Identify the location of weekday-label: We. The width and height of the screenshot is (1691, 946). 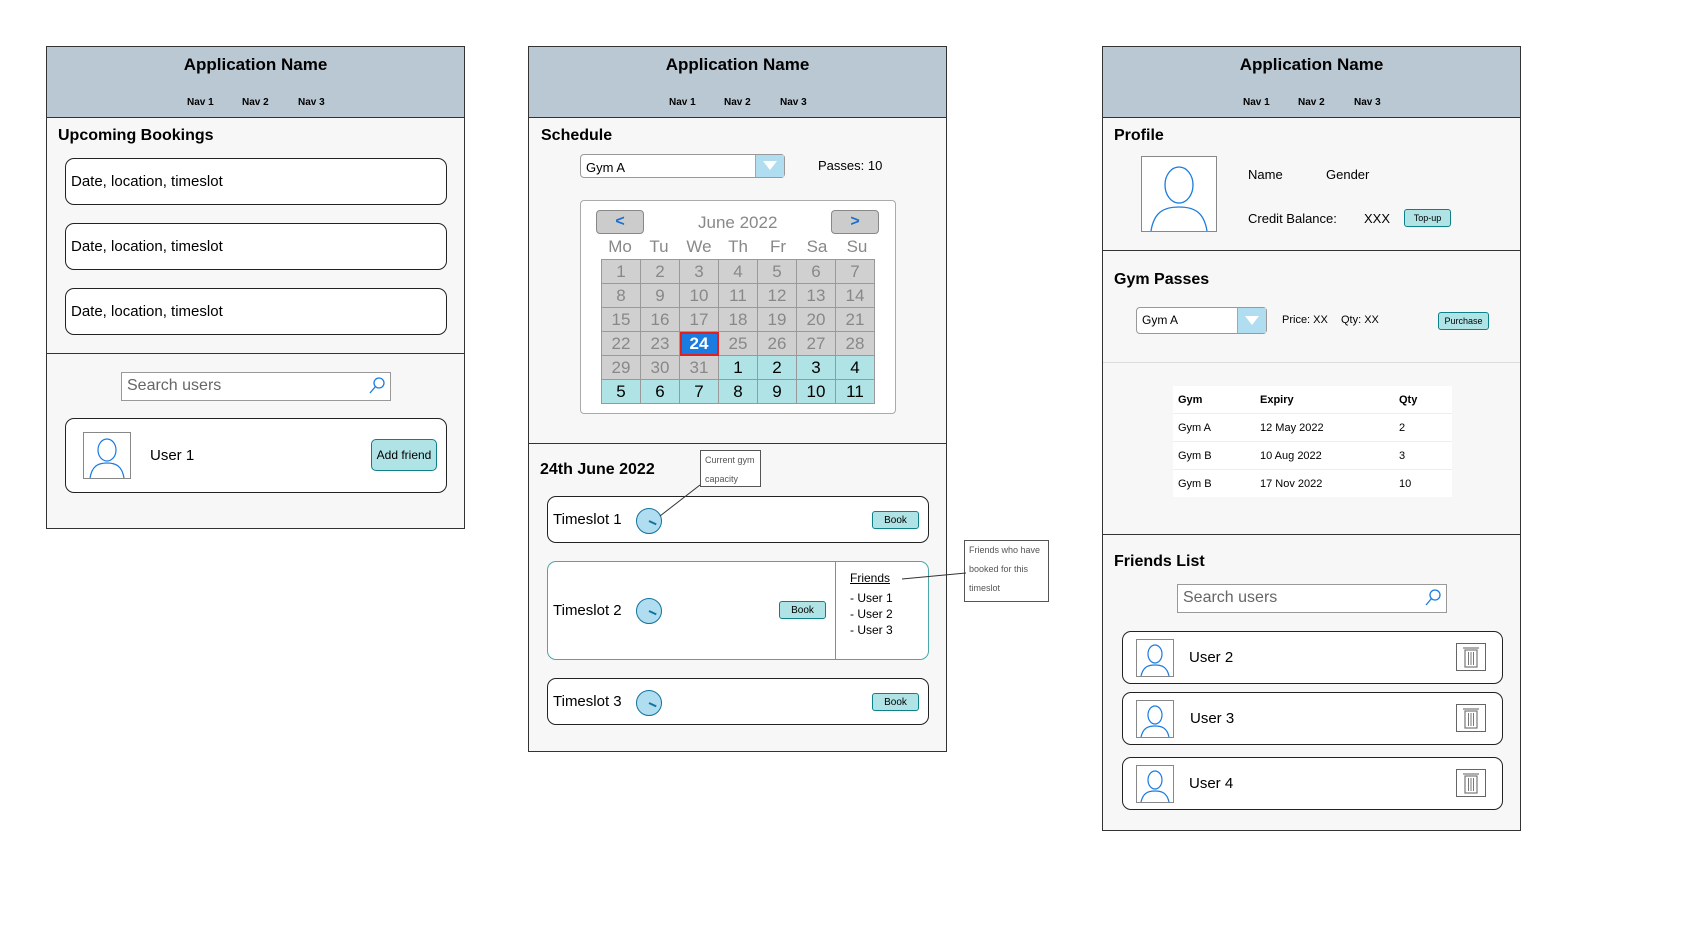
(699, 246).